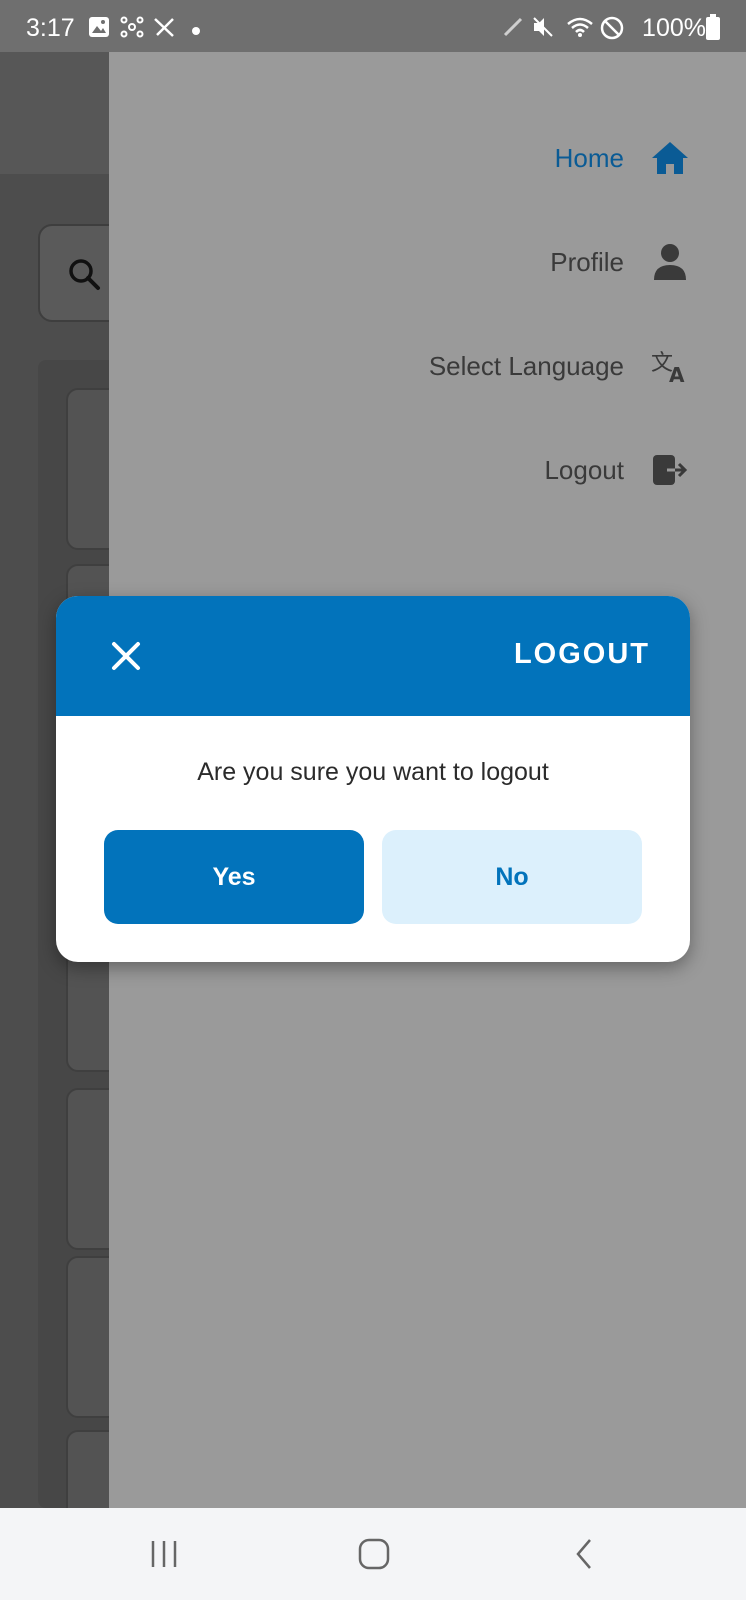 The image size is (746, 1600). Describe the element at coordinates (234, 877) in the screenshot. I see `yes-button: Yes` at that location.